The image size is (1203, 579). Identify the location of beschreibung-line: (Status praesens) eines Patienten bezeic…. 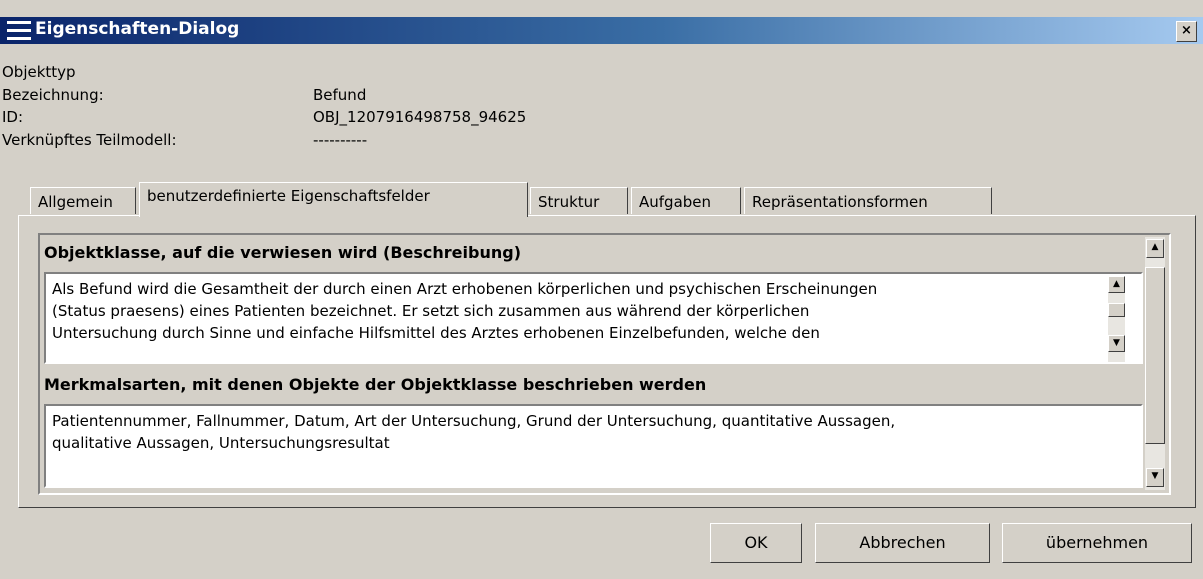
(431, 311).